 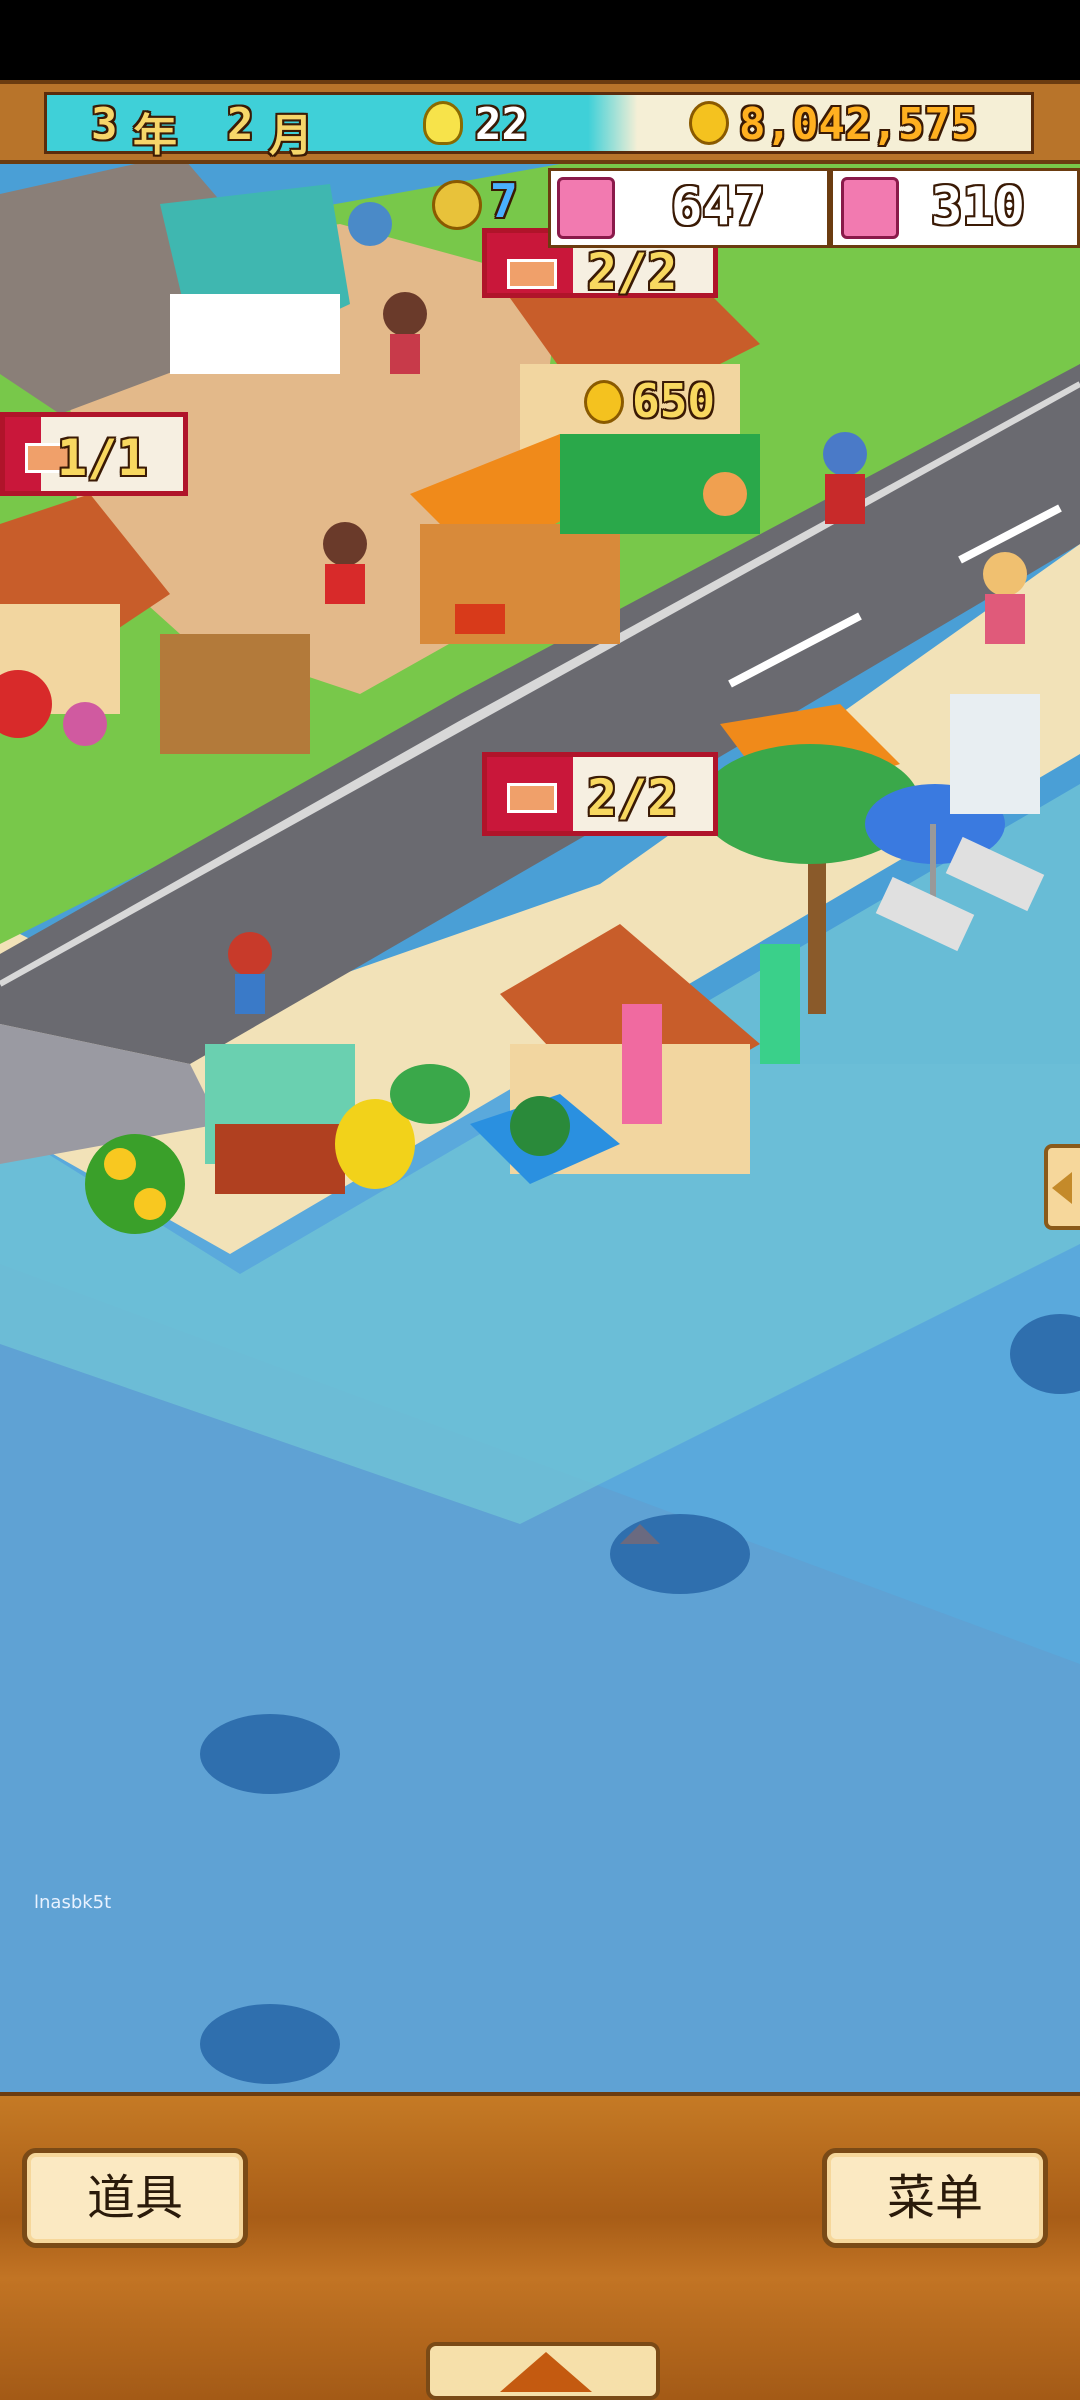 What do you see at coordinates (235, 694) in the screenshot?
I see `stall-left` at bounding box center [235, 694].